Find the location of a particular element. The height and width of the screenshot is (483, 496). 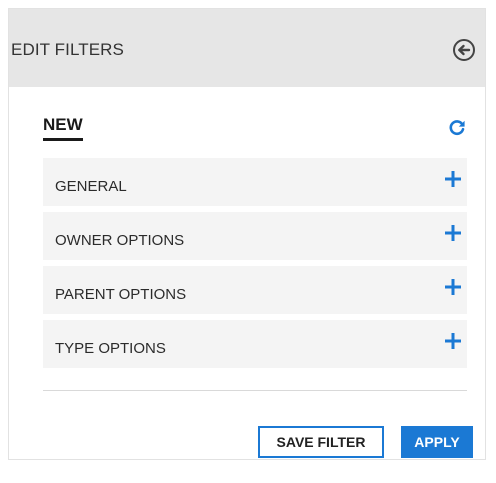

section-parent-options: PARENT OPTIONS is located at coordinates (255, 290).